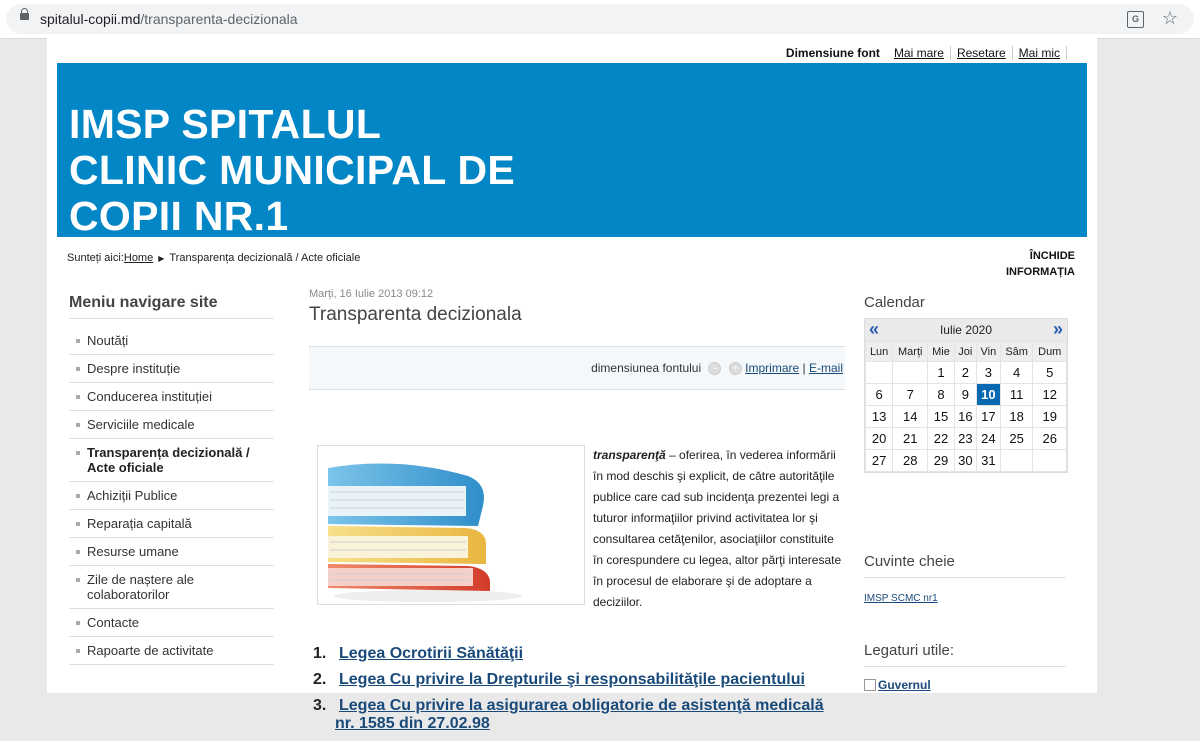 The height and width of the screenshot is (741, 1200). I want to click on calendar-day: 27, so click(879, 460).